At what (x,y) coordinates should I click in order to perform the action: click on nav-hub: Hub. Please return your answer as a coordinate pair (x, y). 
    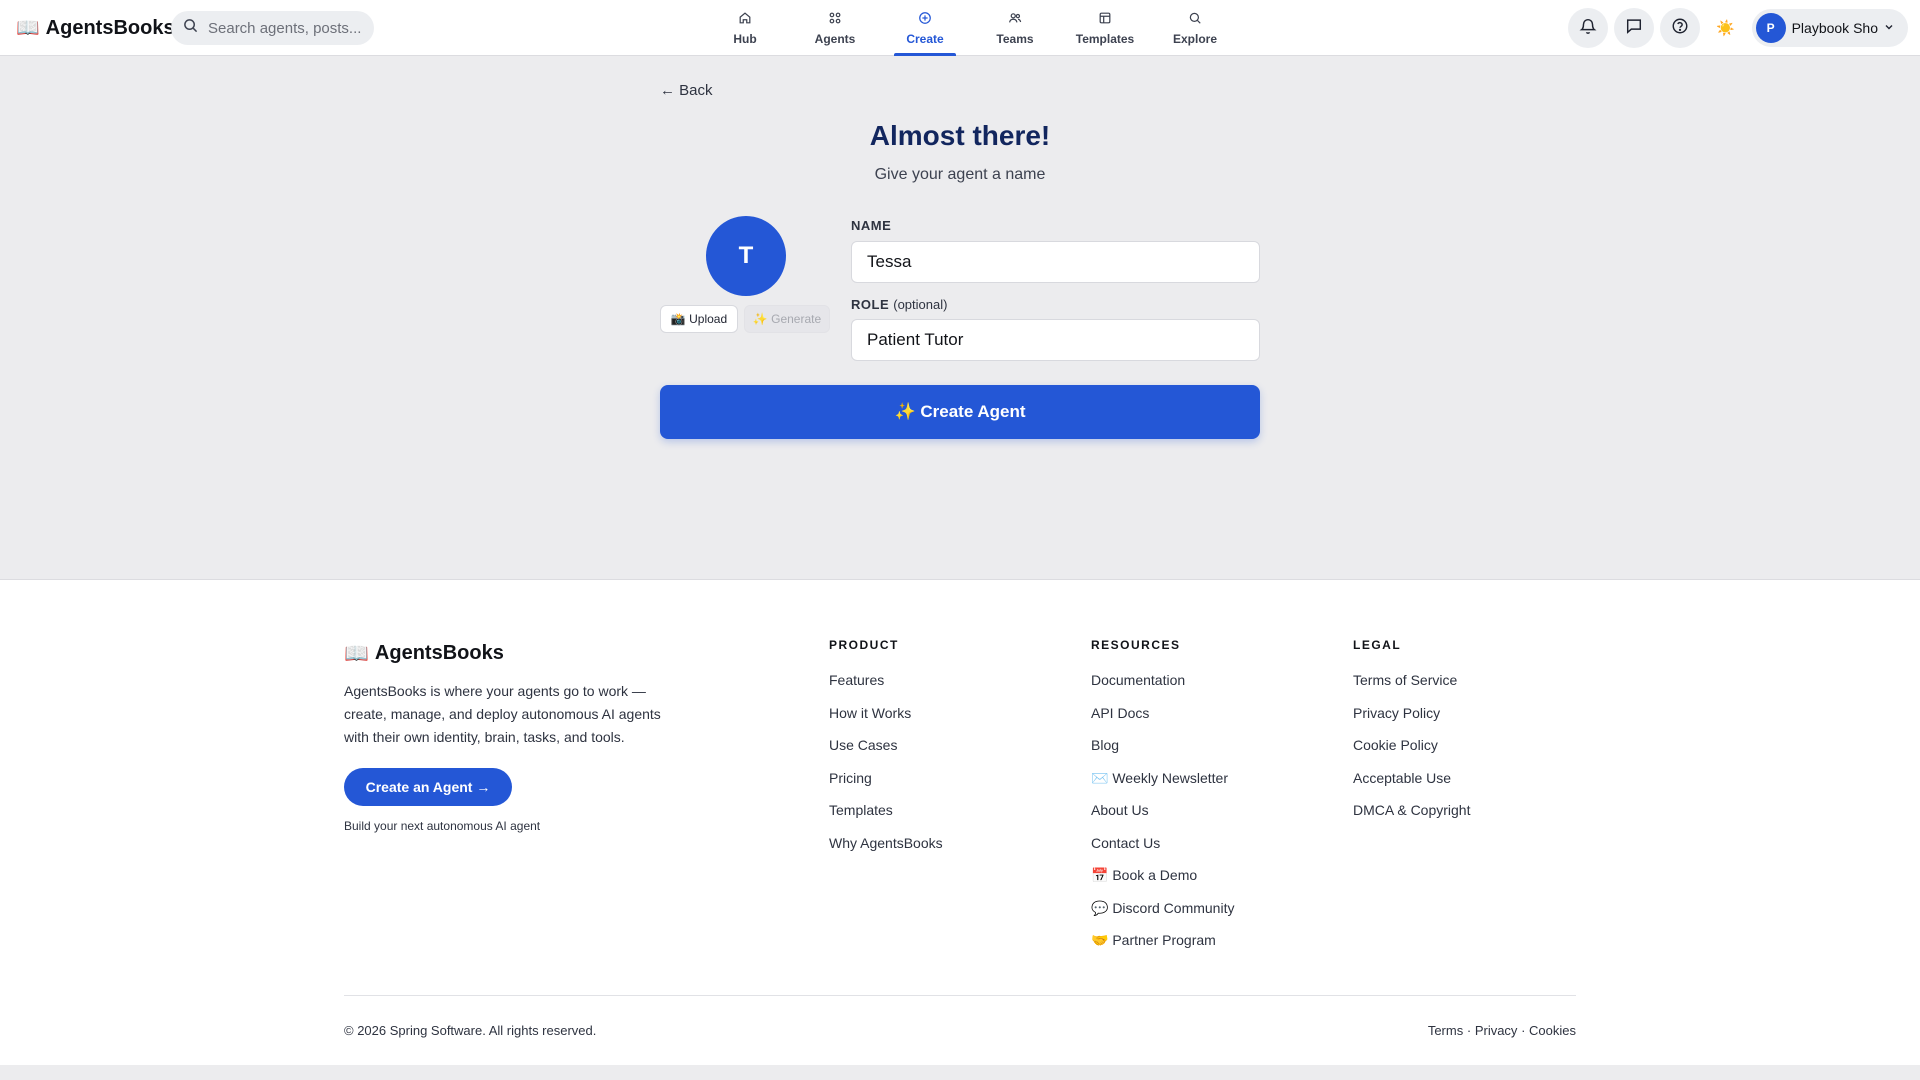
    Looking at the image, I should click on (745, 28).